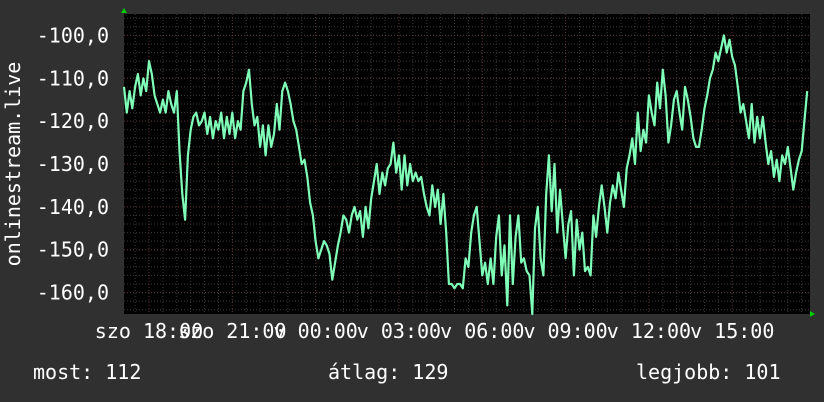  What do you see at coordinates (399, 331) in the screenshot?
I see `x-tick-label: v 03:00` at bounding box center [399, 331].